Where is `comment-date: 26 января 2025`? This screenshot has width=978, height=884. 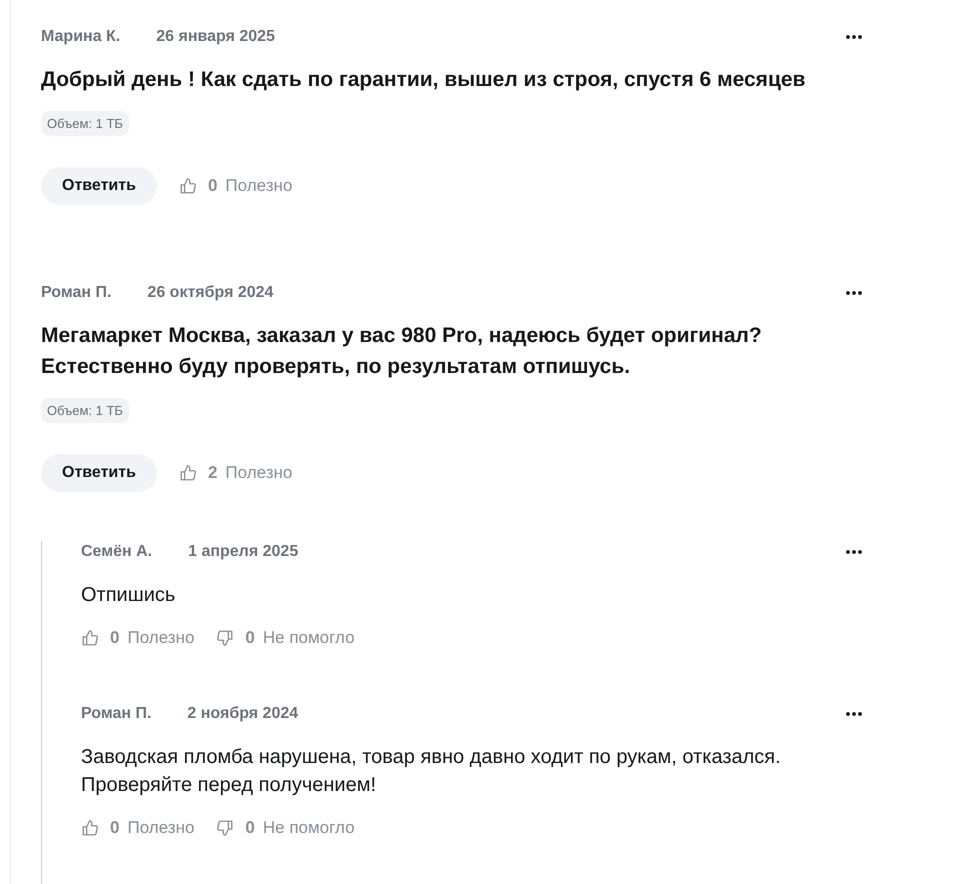
comment-date: 26 января 2025 is located at coordinates (215, 37).